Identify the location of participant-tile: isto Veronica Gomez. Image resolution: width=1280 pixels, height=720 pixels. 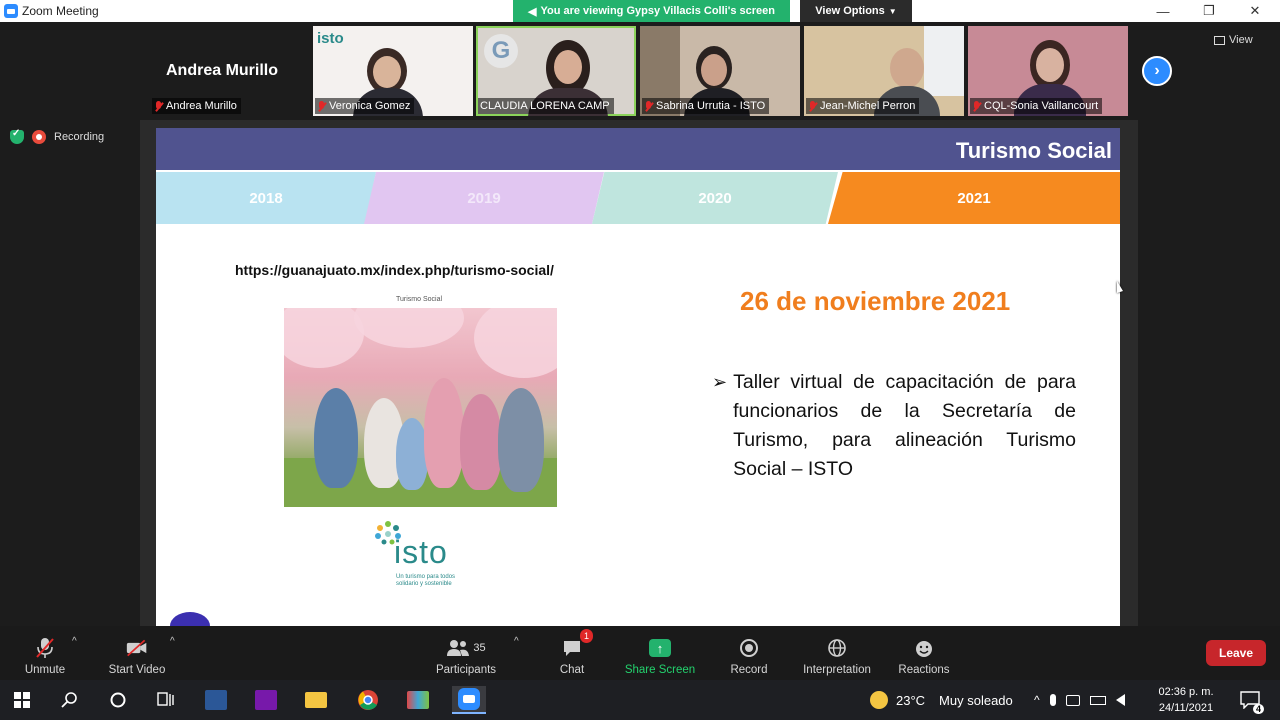
(393, 71).